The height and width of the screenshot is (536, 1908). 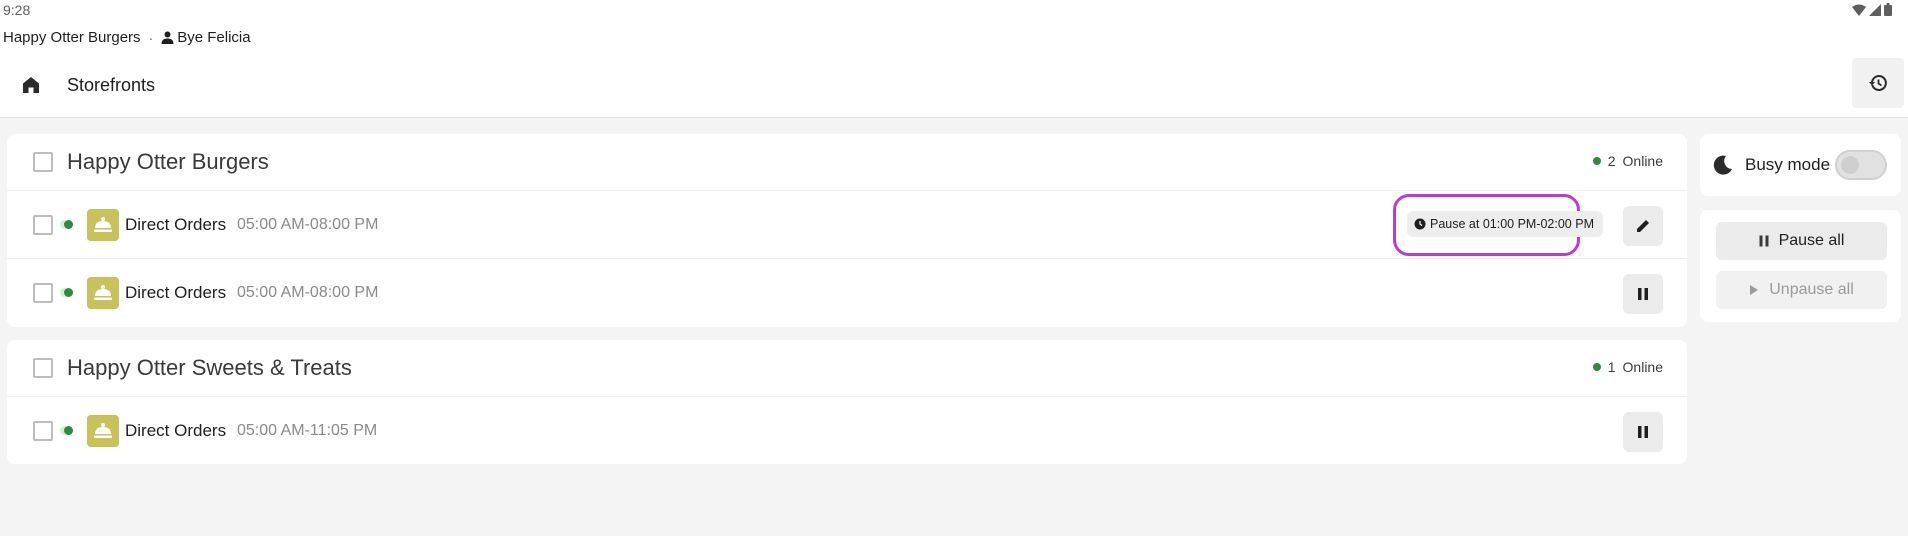 I want to click on person-icon, so click(x=167, y=37).